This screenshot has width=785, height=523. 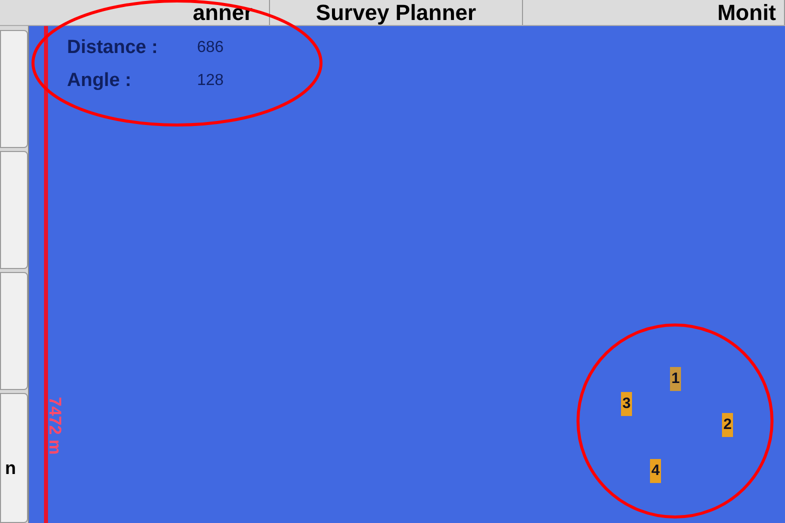 What do you see at coordinates (14, 458) in the screenshot?
I see `side-button: n` at bounding box center [14, 458].